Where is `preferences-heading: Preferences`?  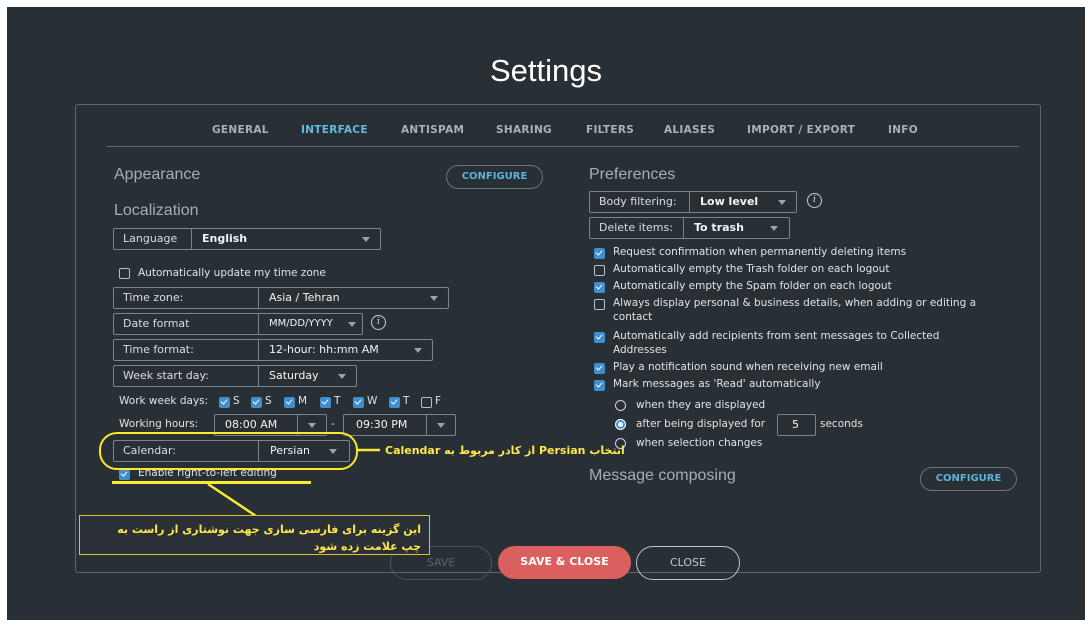 preferences-heading: Preferences is located at coordinates (632, 174).